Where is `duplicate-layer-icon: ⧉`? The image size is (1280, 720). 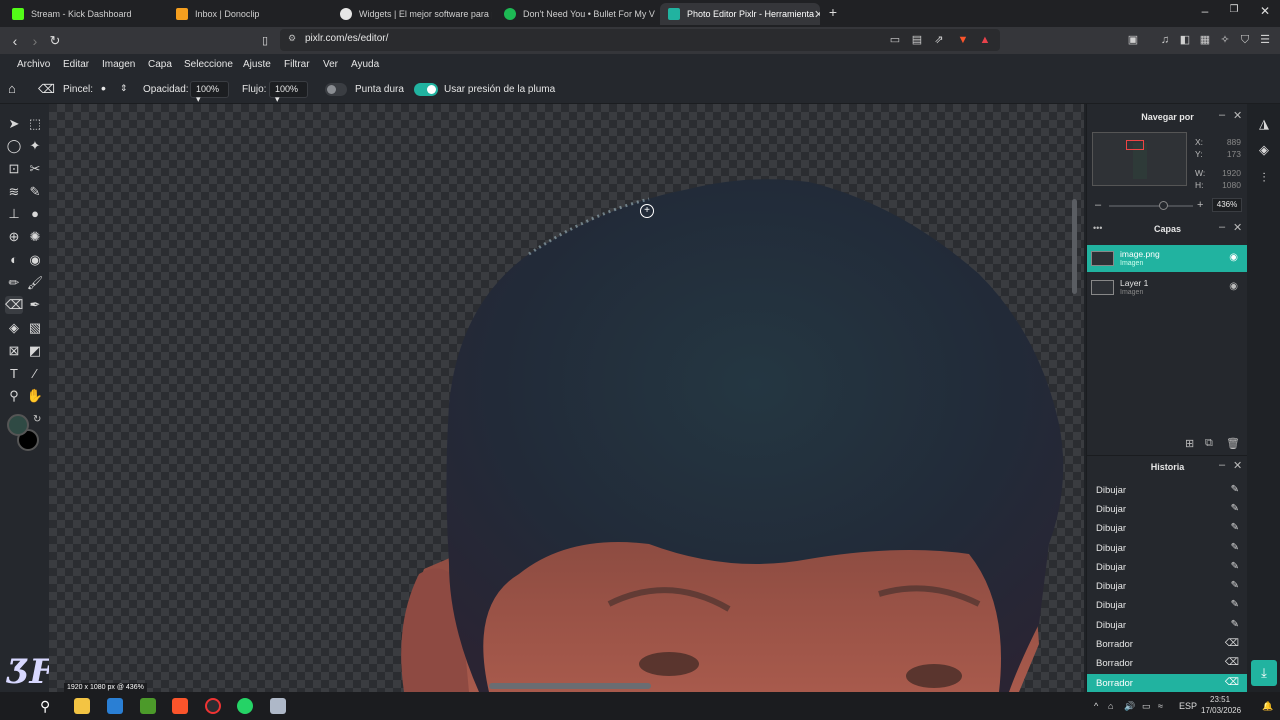 duplicate-layer-icon: ⧉ is located at coordinates (1209, 443).